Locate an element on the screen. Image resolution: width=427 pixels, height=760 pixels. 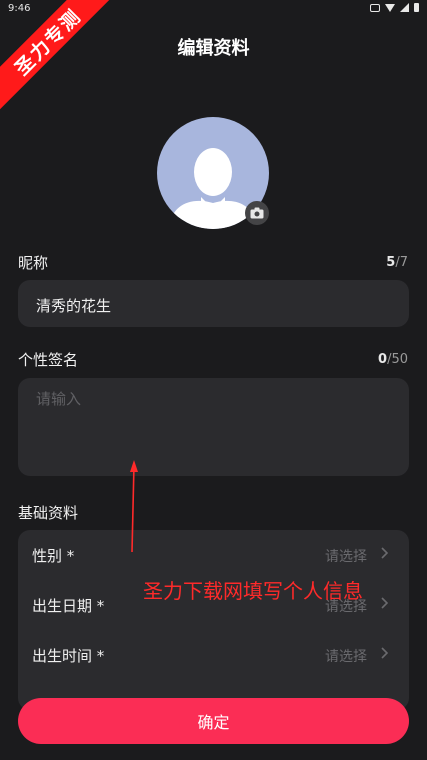
system-icons is located at coordinates (394, 7).